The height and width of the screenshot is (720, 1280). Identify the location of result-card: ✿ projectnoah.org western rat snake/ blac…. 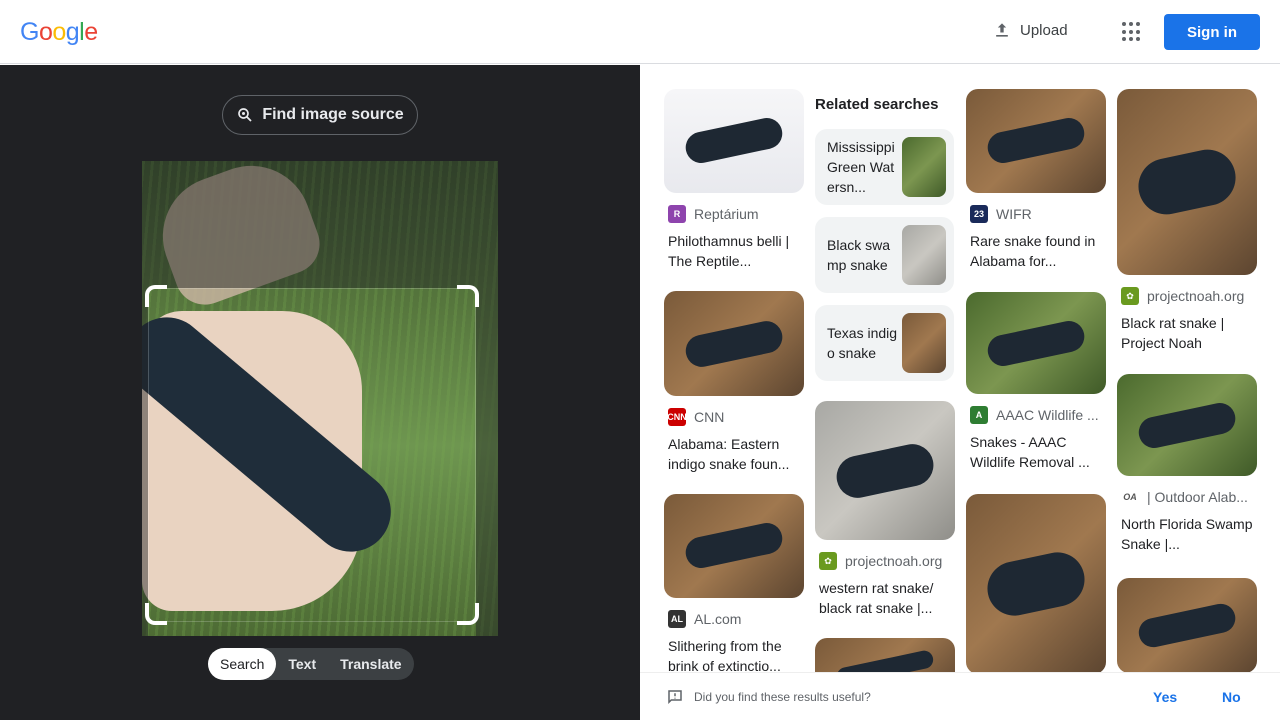
(885, 509).